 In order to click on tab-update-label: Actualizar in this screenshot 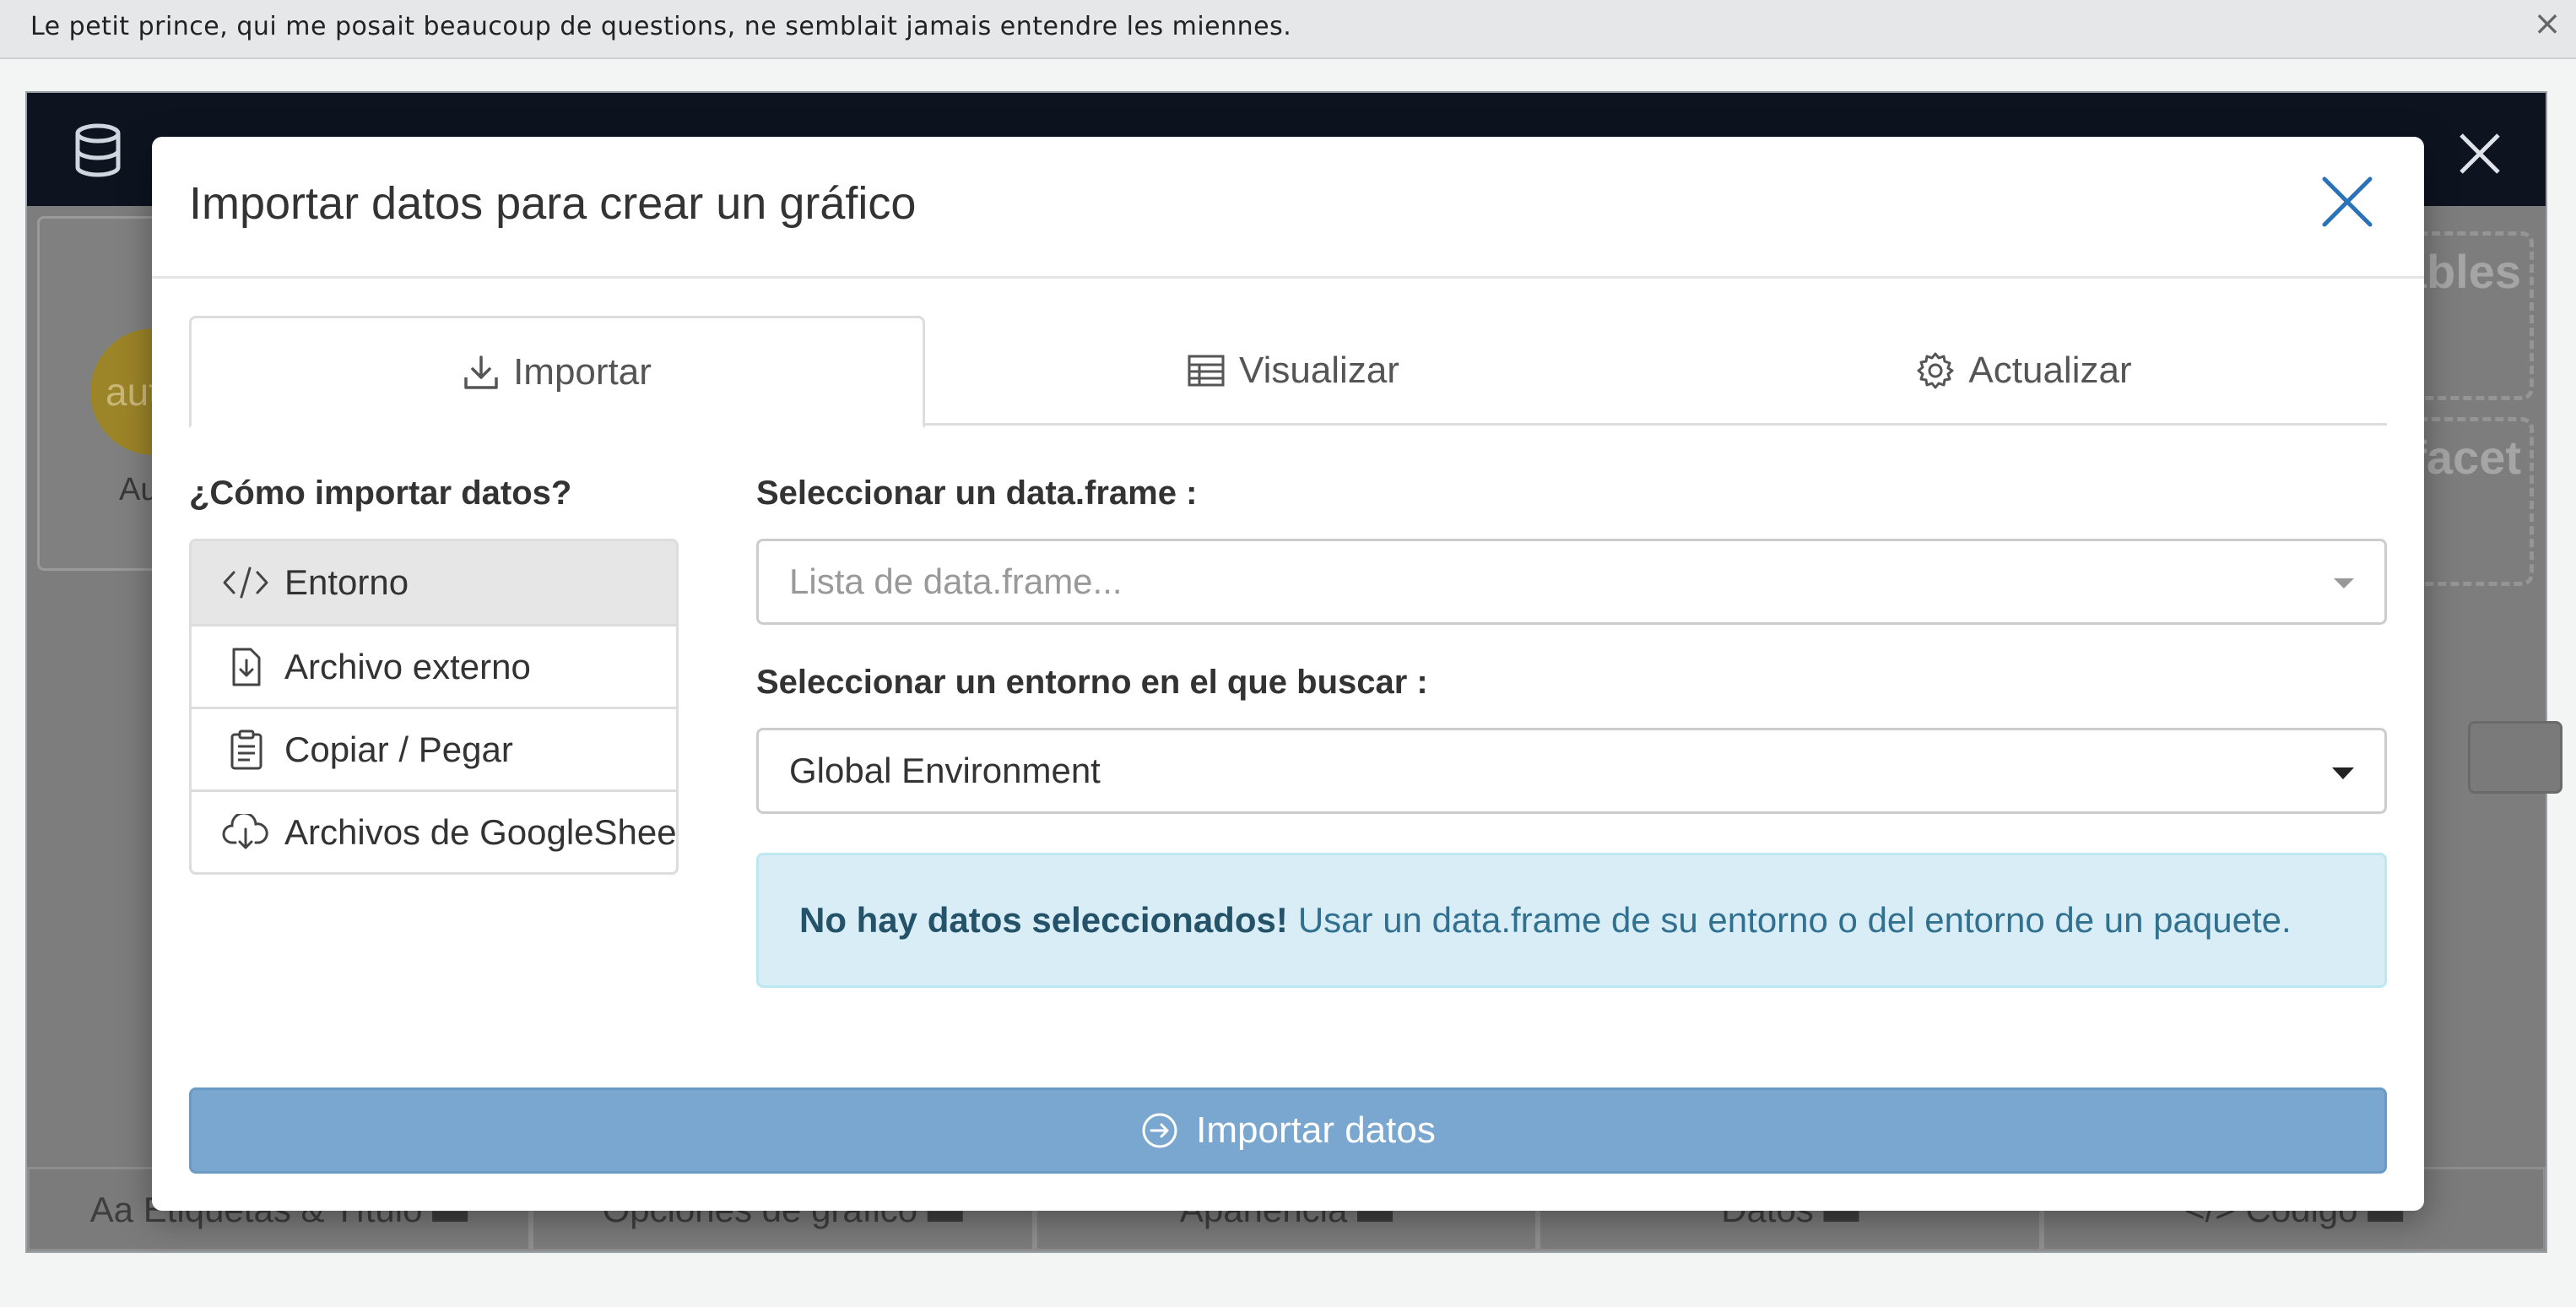, I will do `click(2050, 370)`.